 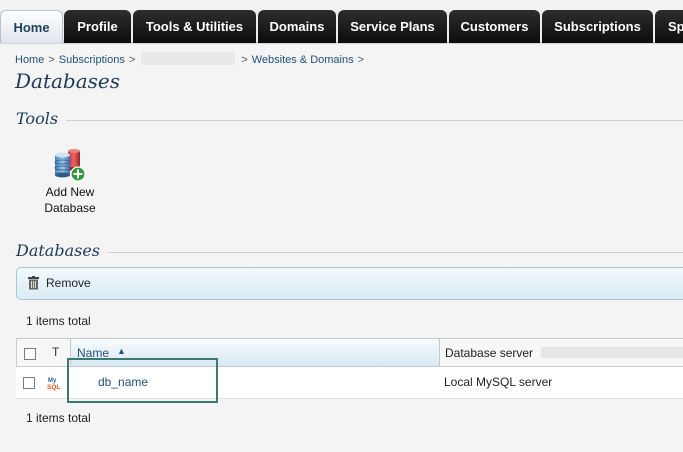 What do you see at coordinates (53, 387) in the screenshot?
I see `svg-text: SQL` at bounding box center [53, 387].